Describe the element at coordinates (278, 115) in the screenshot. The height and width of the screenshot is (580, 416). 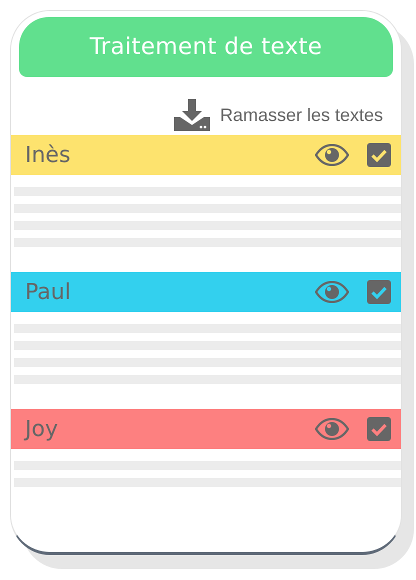
I see `collect-texts-button: Ramasser les textes` at that location.